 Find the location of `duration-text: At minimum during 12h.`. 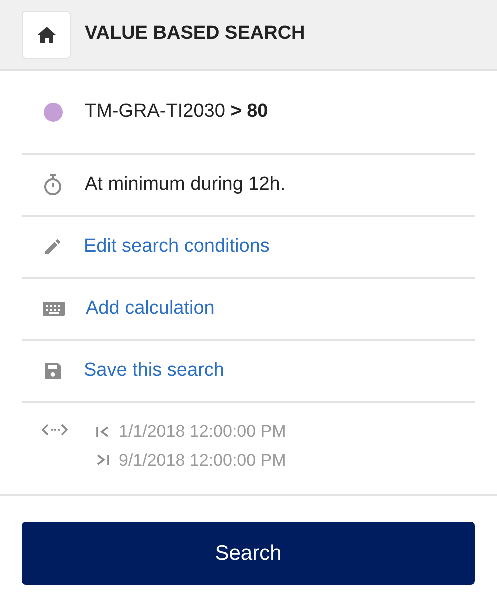

duration-text: At minimum during 12h. is located at coordinates (185, 184).